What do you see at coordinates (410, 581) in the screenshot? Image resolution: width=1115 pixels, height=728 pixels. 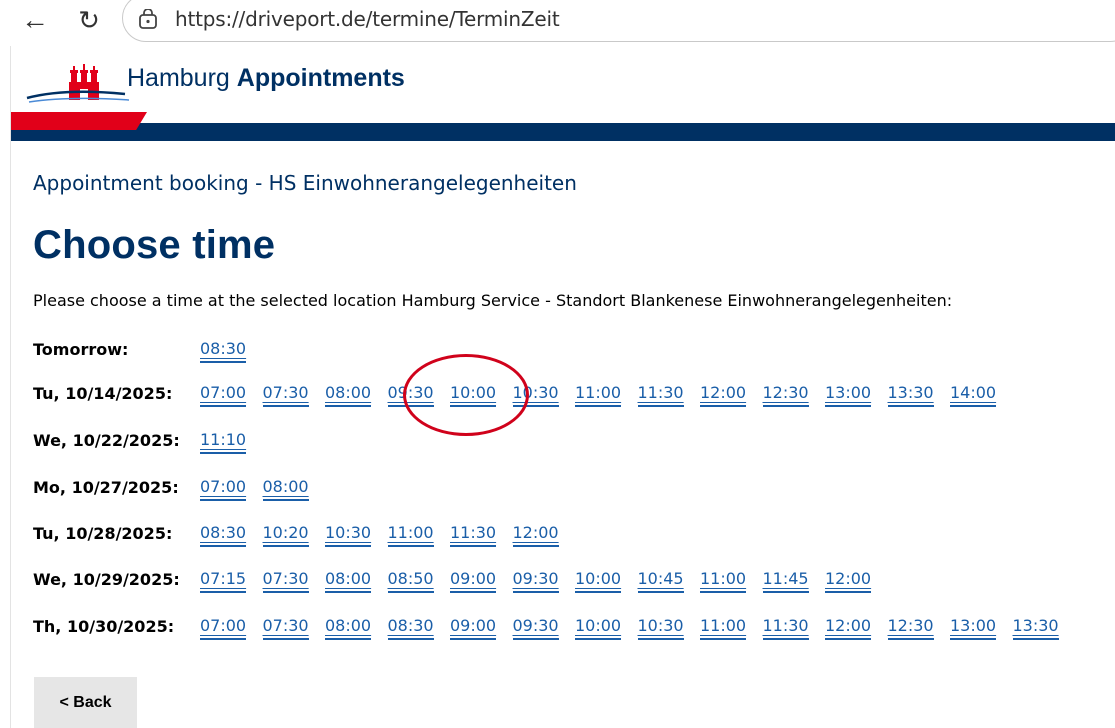 I see `time-slot-link: 08:50` at bounding box center [410, 581].